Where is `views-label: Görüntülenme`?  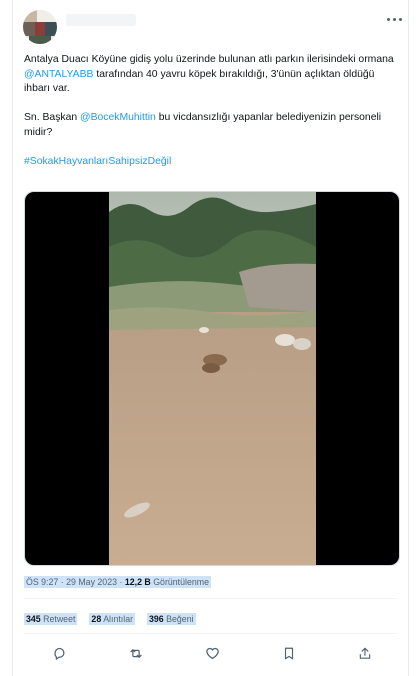 views-label: Görüntülenme is located at coordinates (181, 582).